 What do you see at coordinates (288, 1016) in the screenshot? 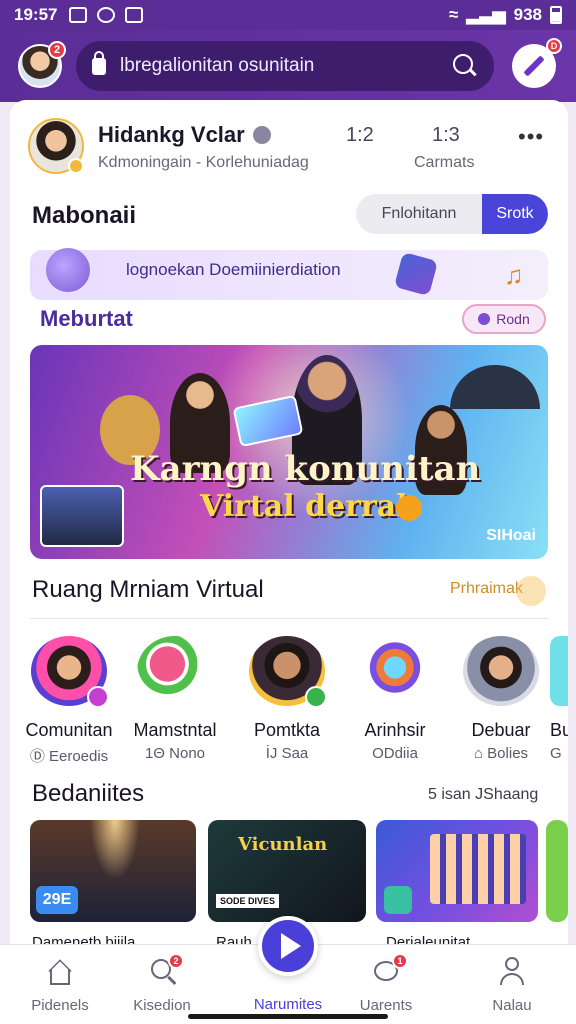
I see `home-indicator` at bounding box center [288, 1016].